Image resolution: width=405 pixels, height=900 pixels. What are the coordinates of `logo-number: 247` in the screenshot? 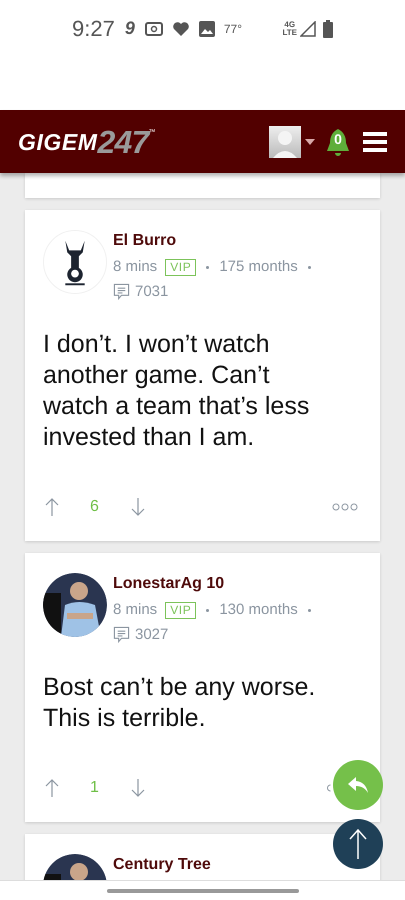 It's located at (123, 141).